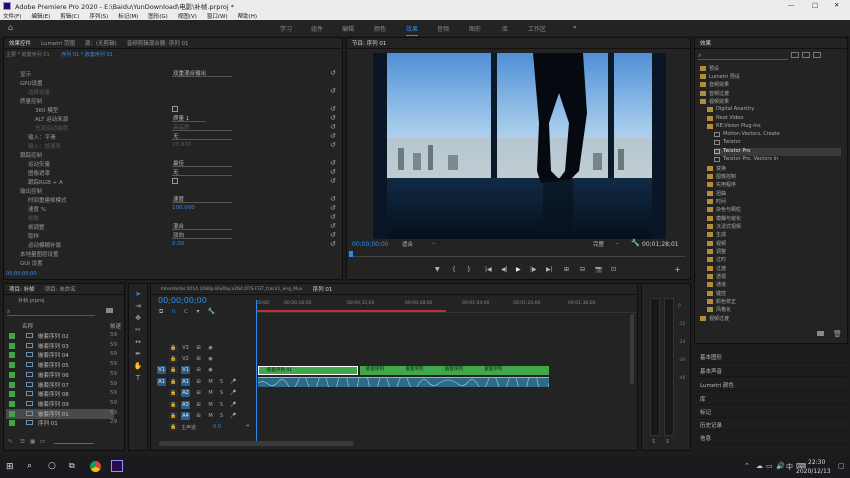 This screenshot has height=478, width=850. Describe the element at coordinates (777, 277) in the screenshot. I see `effects-tree-item: 透视` at that location.